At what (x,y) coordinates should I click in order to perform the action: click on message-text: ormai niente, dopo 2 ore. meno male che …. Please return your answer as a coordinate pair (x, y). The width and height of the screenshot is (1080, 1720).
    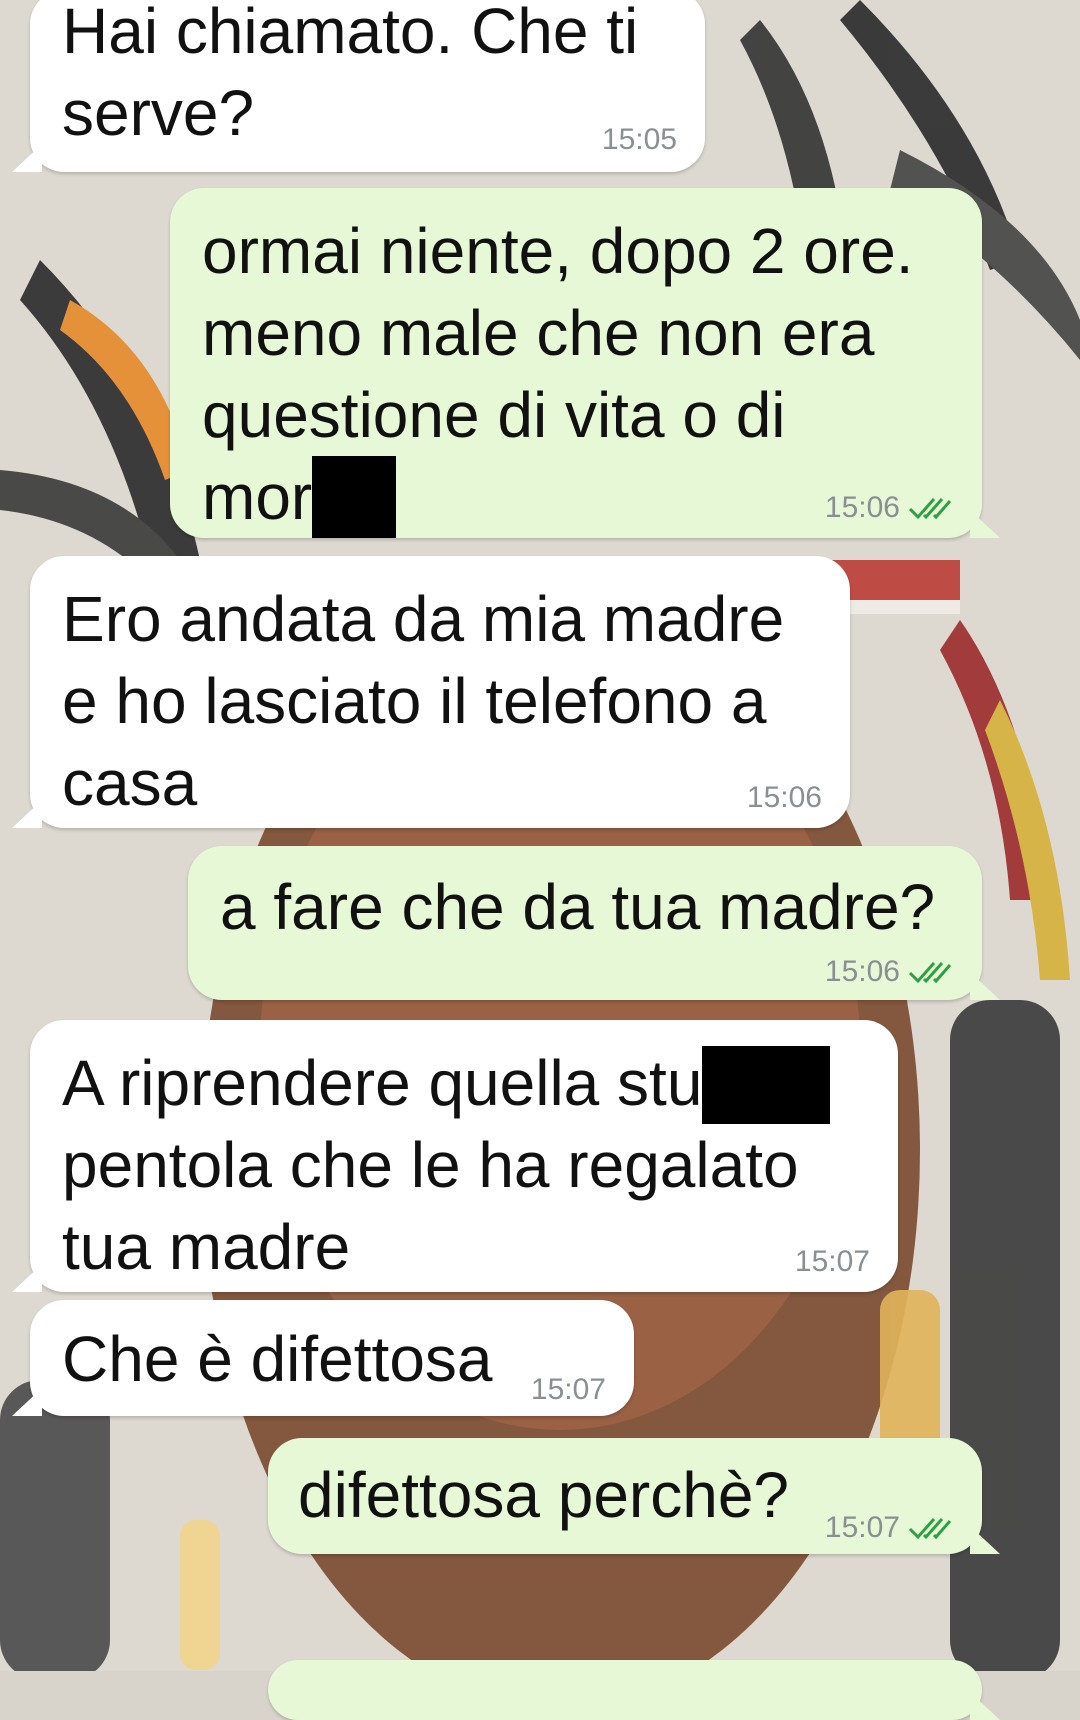
    Looking at the image, I should click on (582, 374).